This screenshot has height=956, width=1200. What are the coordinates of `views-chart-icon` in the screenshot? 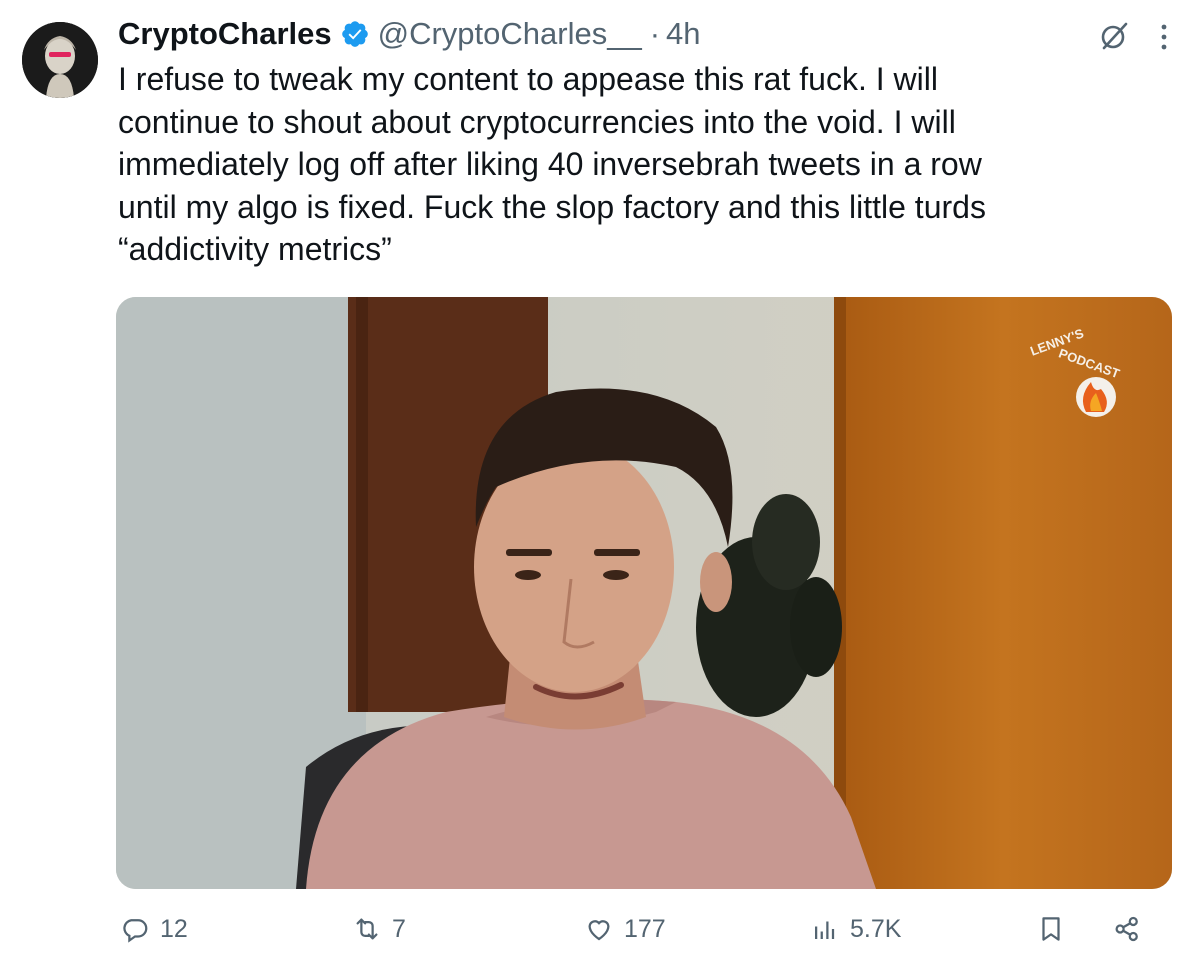 It's located at (825, 930).